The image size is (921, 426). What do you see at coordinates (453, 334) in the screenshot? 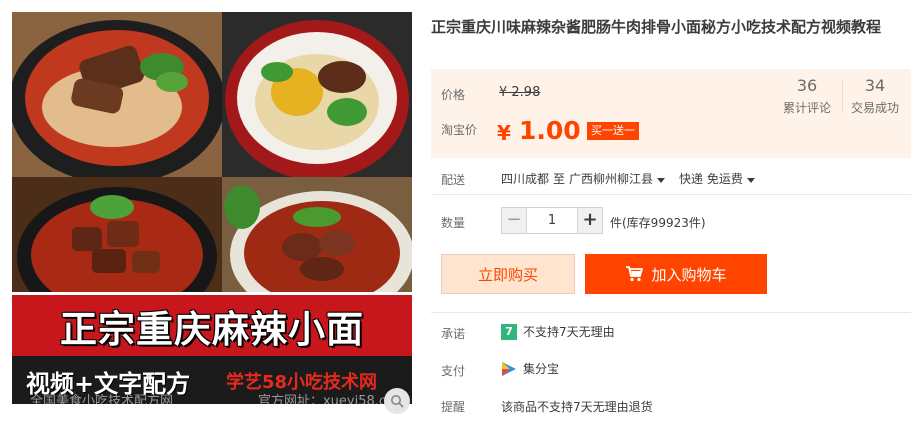
I see `promise-label: 承诺` at bounding box center [453, 334].